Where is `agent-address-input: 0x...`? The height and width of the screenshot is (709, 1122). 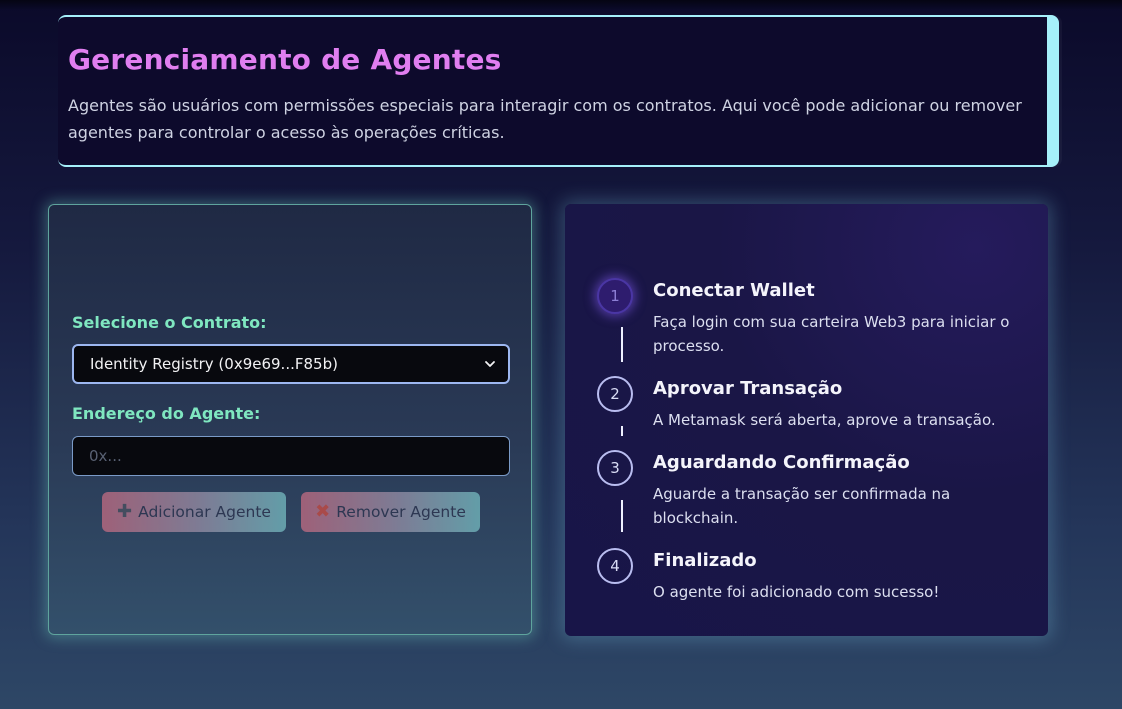
agent-address-input: 0x... is located at coordinates (291, 456).